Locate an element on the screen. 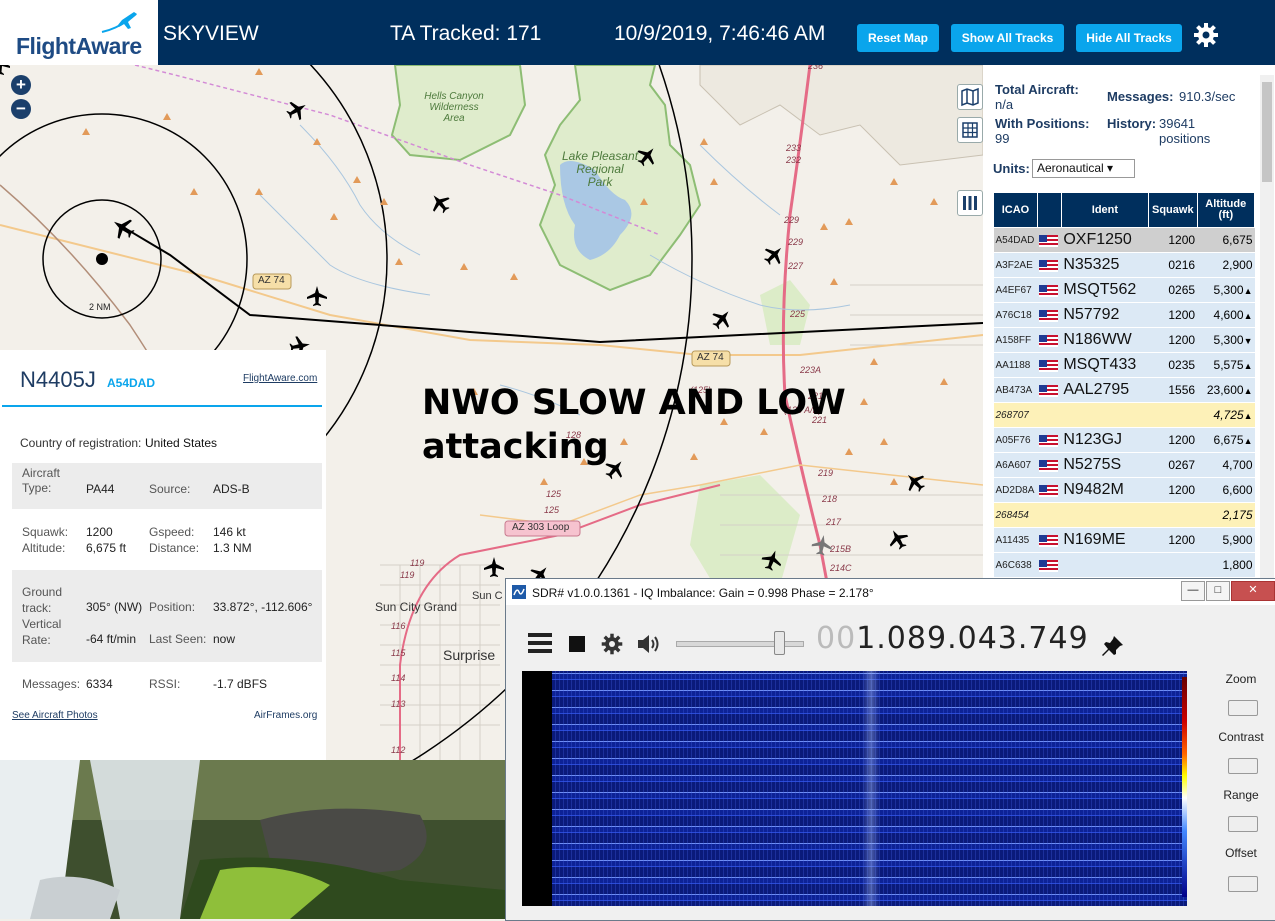 The height and width of the screenshot is (921, 1275). icao-cell: A54DAD is located at coordinates (1015, 240).